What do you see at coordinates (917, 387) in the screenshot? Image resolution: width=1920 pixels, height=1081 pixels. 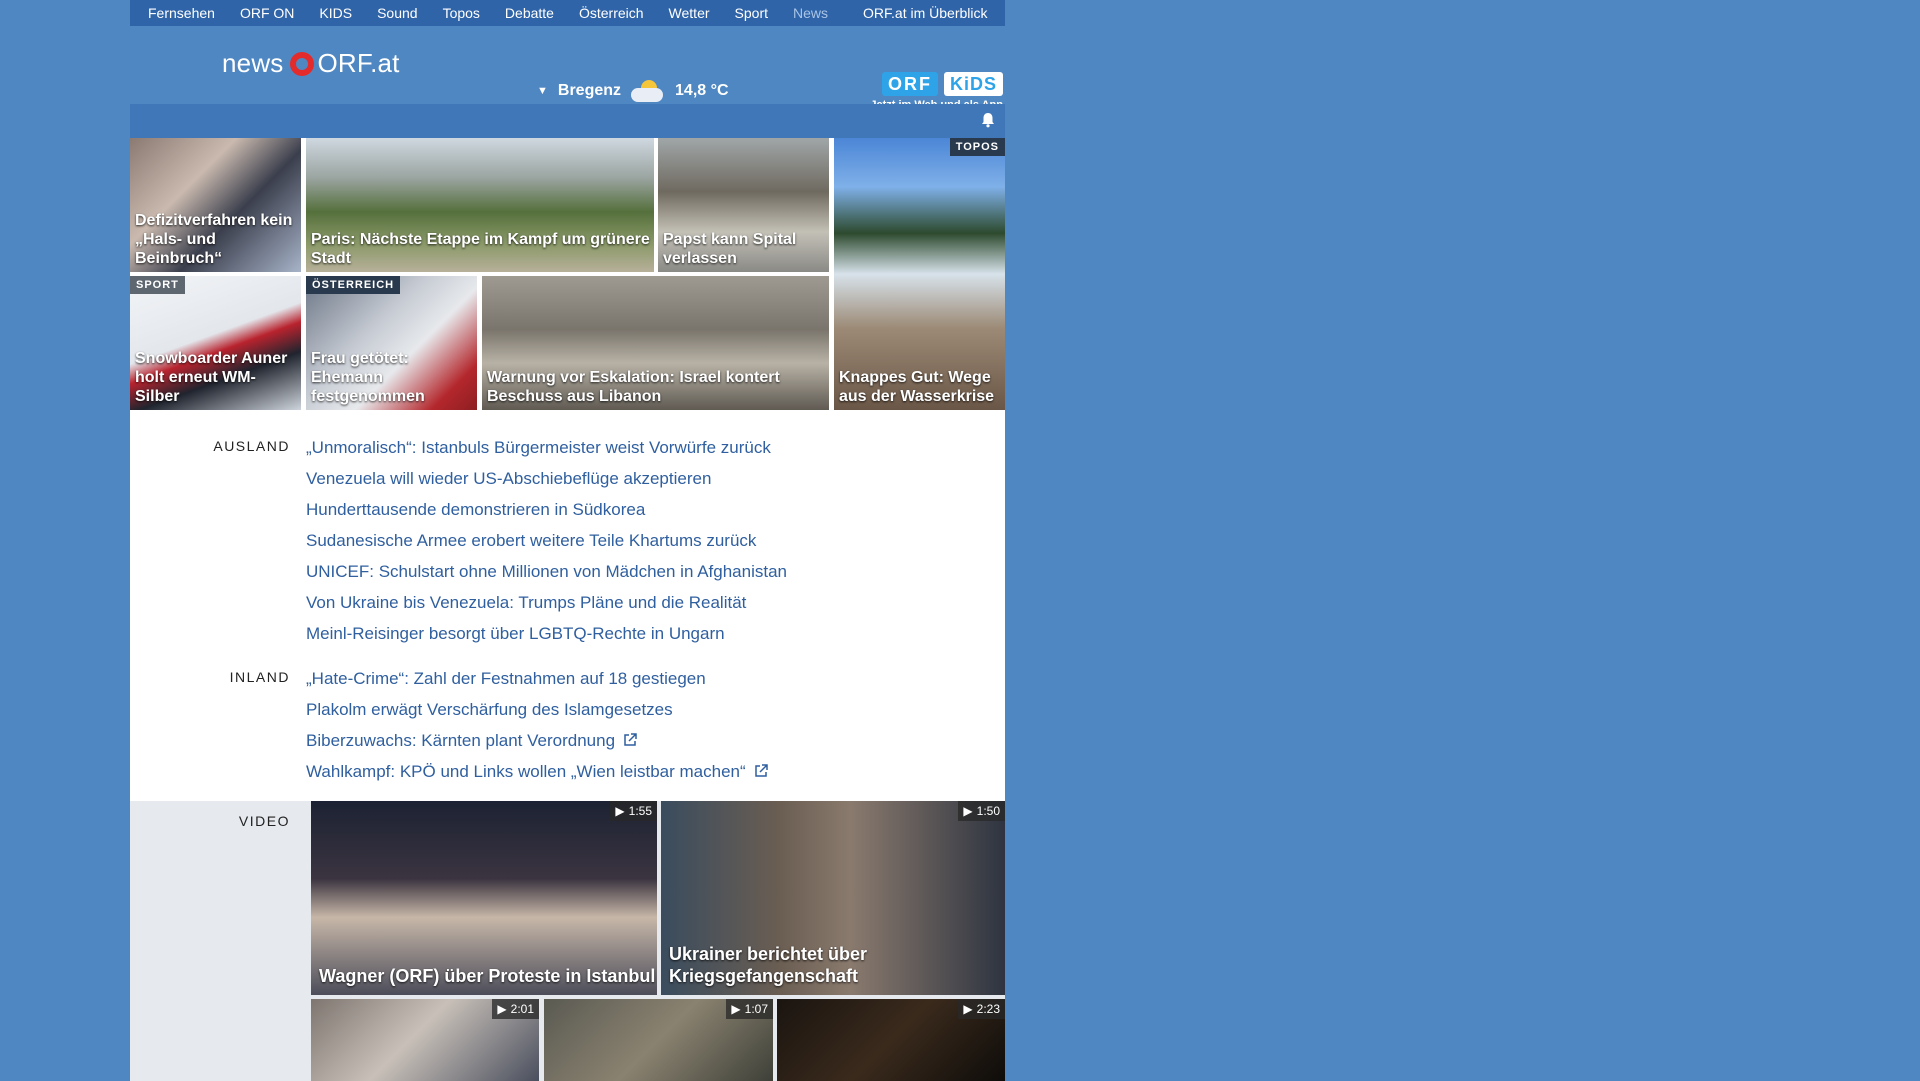 I see `teaser-title: Knappes Gut: Wege aus der Wasserkrise` at bounding box center [917, 387].